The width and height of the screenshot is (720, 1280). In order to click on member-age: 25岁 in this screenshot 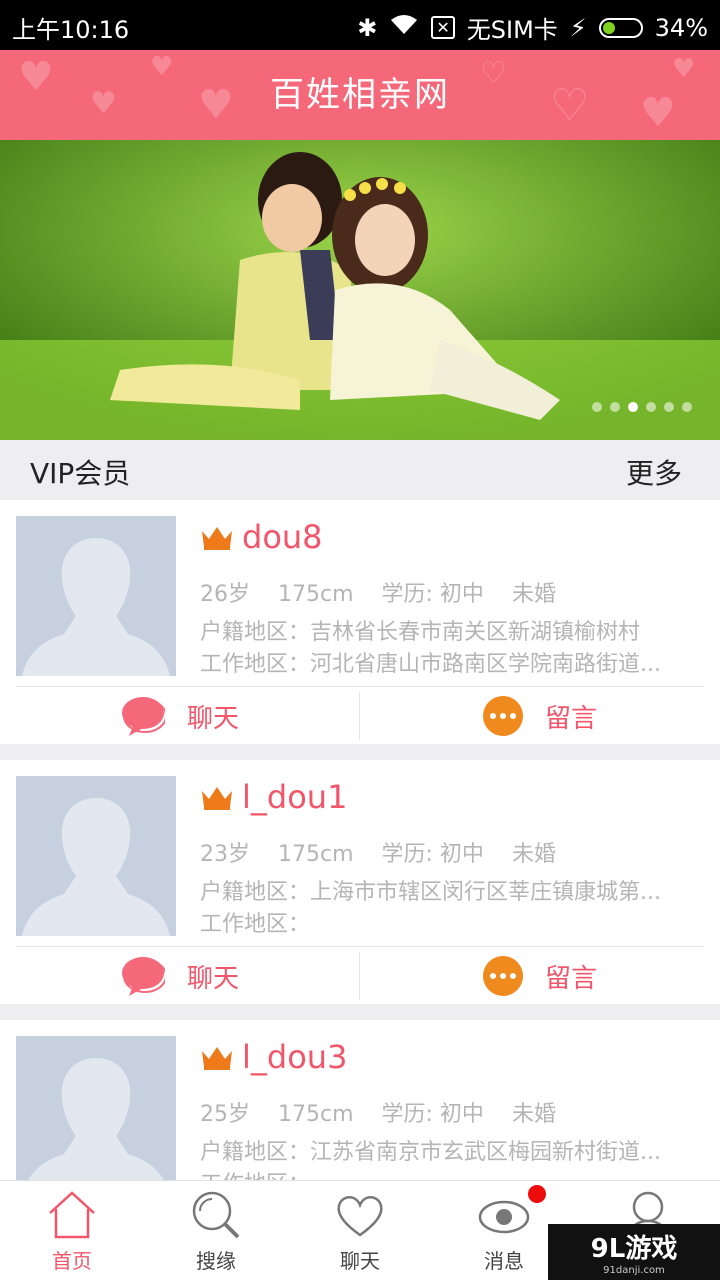, I will do `click(225, 1114)`.